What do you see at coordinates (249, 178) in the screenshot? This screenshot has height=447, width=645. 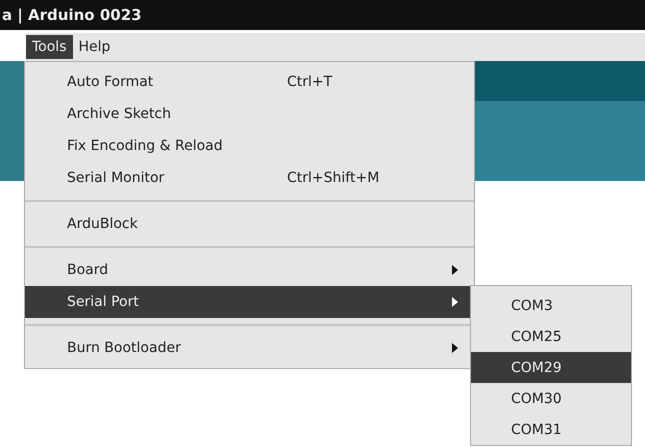 I see `menu-item: Serial Monitor Ctrl+Shift+M` at bounding box center [249, 178].